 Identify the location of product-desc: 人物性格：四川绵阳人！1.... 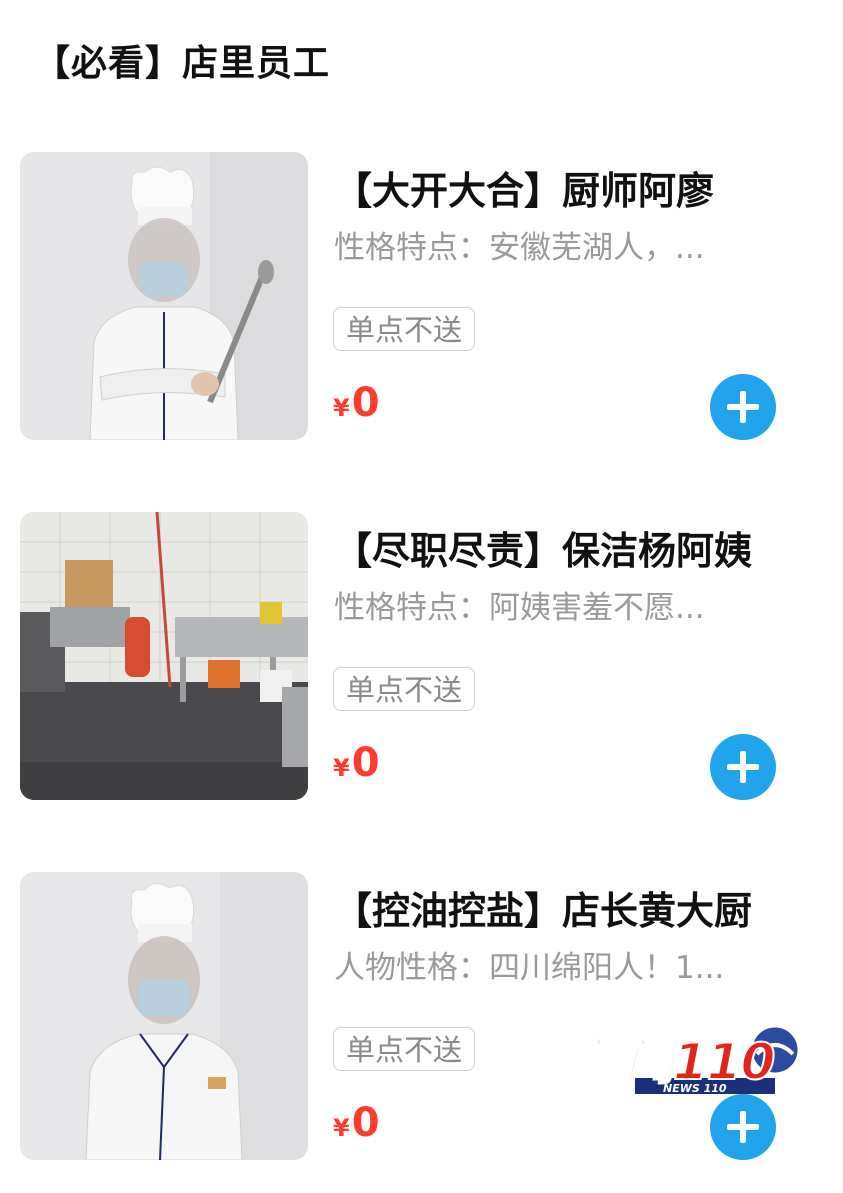
(529, 968).